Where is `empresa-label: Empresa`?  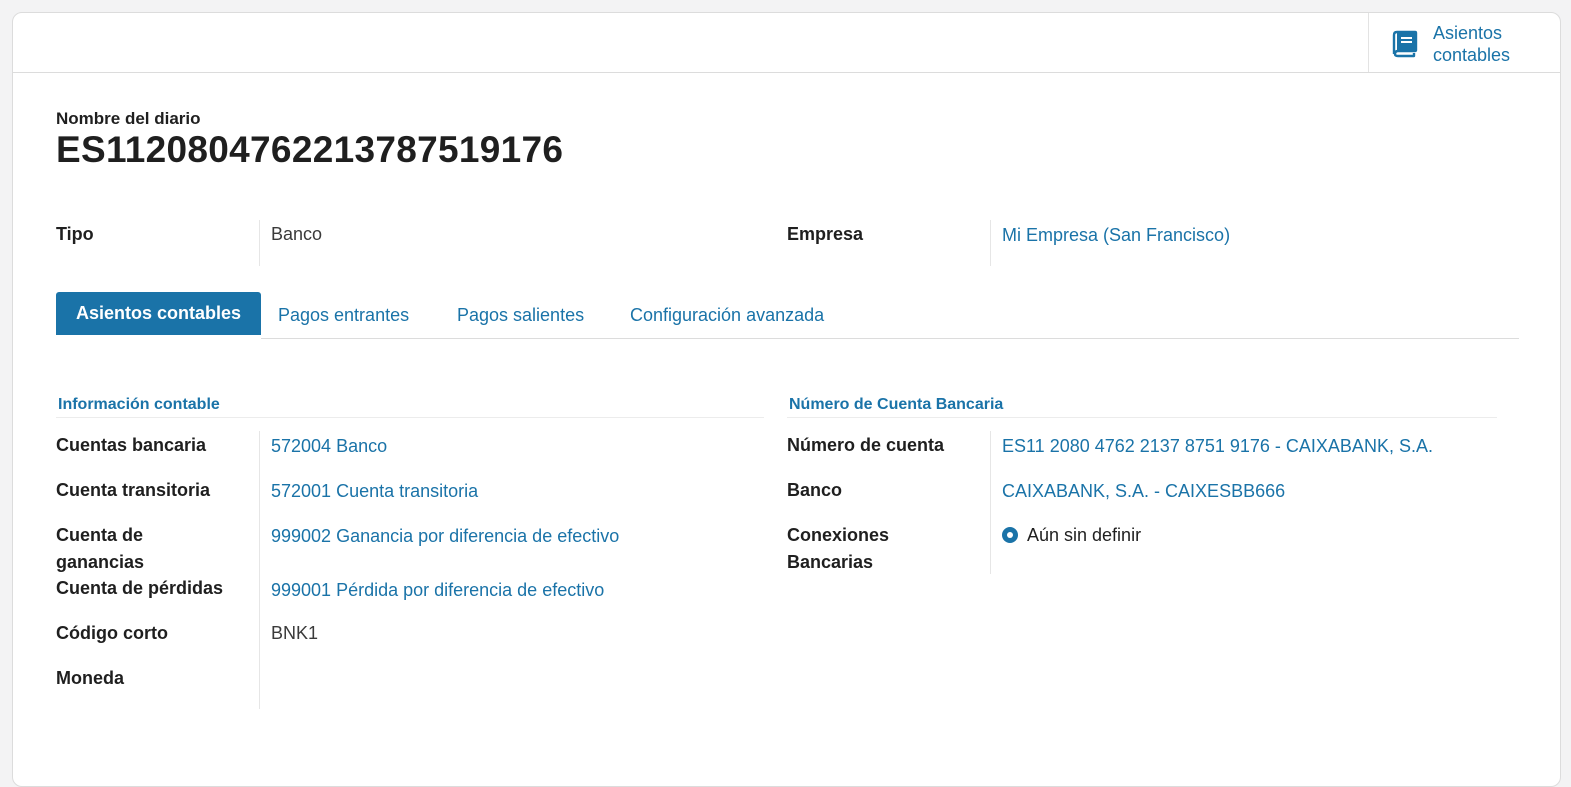 empresa-label: Empresa is located at coordinates (825, 234).